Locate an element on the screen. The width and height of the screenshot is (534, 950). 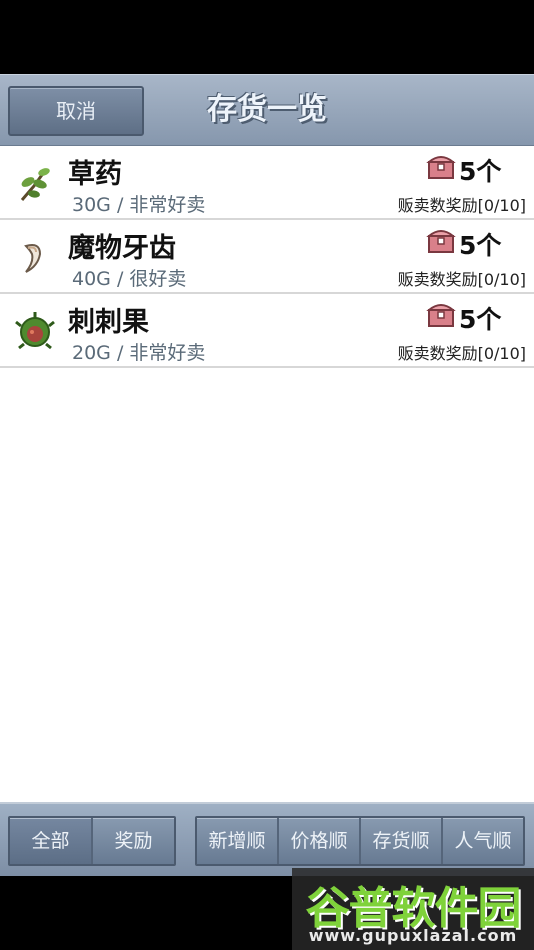
list-item: 草药 30G / 非常好卖 5个 贩卖数奖励[0/10] is located at coordinates (267, 183).